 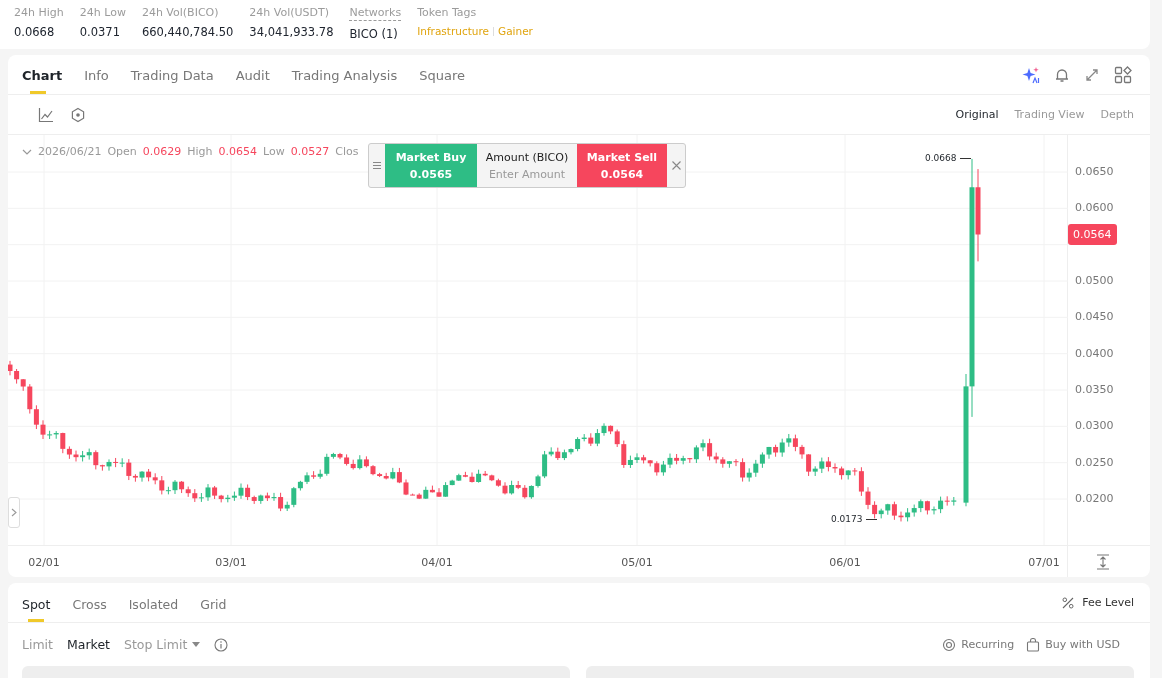 What do you see at coordinates (1094, 171) in the screenshot?
I see `axis-label: 0.0650` at bounding box center [1094, 171].